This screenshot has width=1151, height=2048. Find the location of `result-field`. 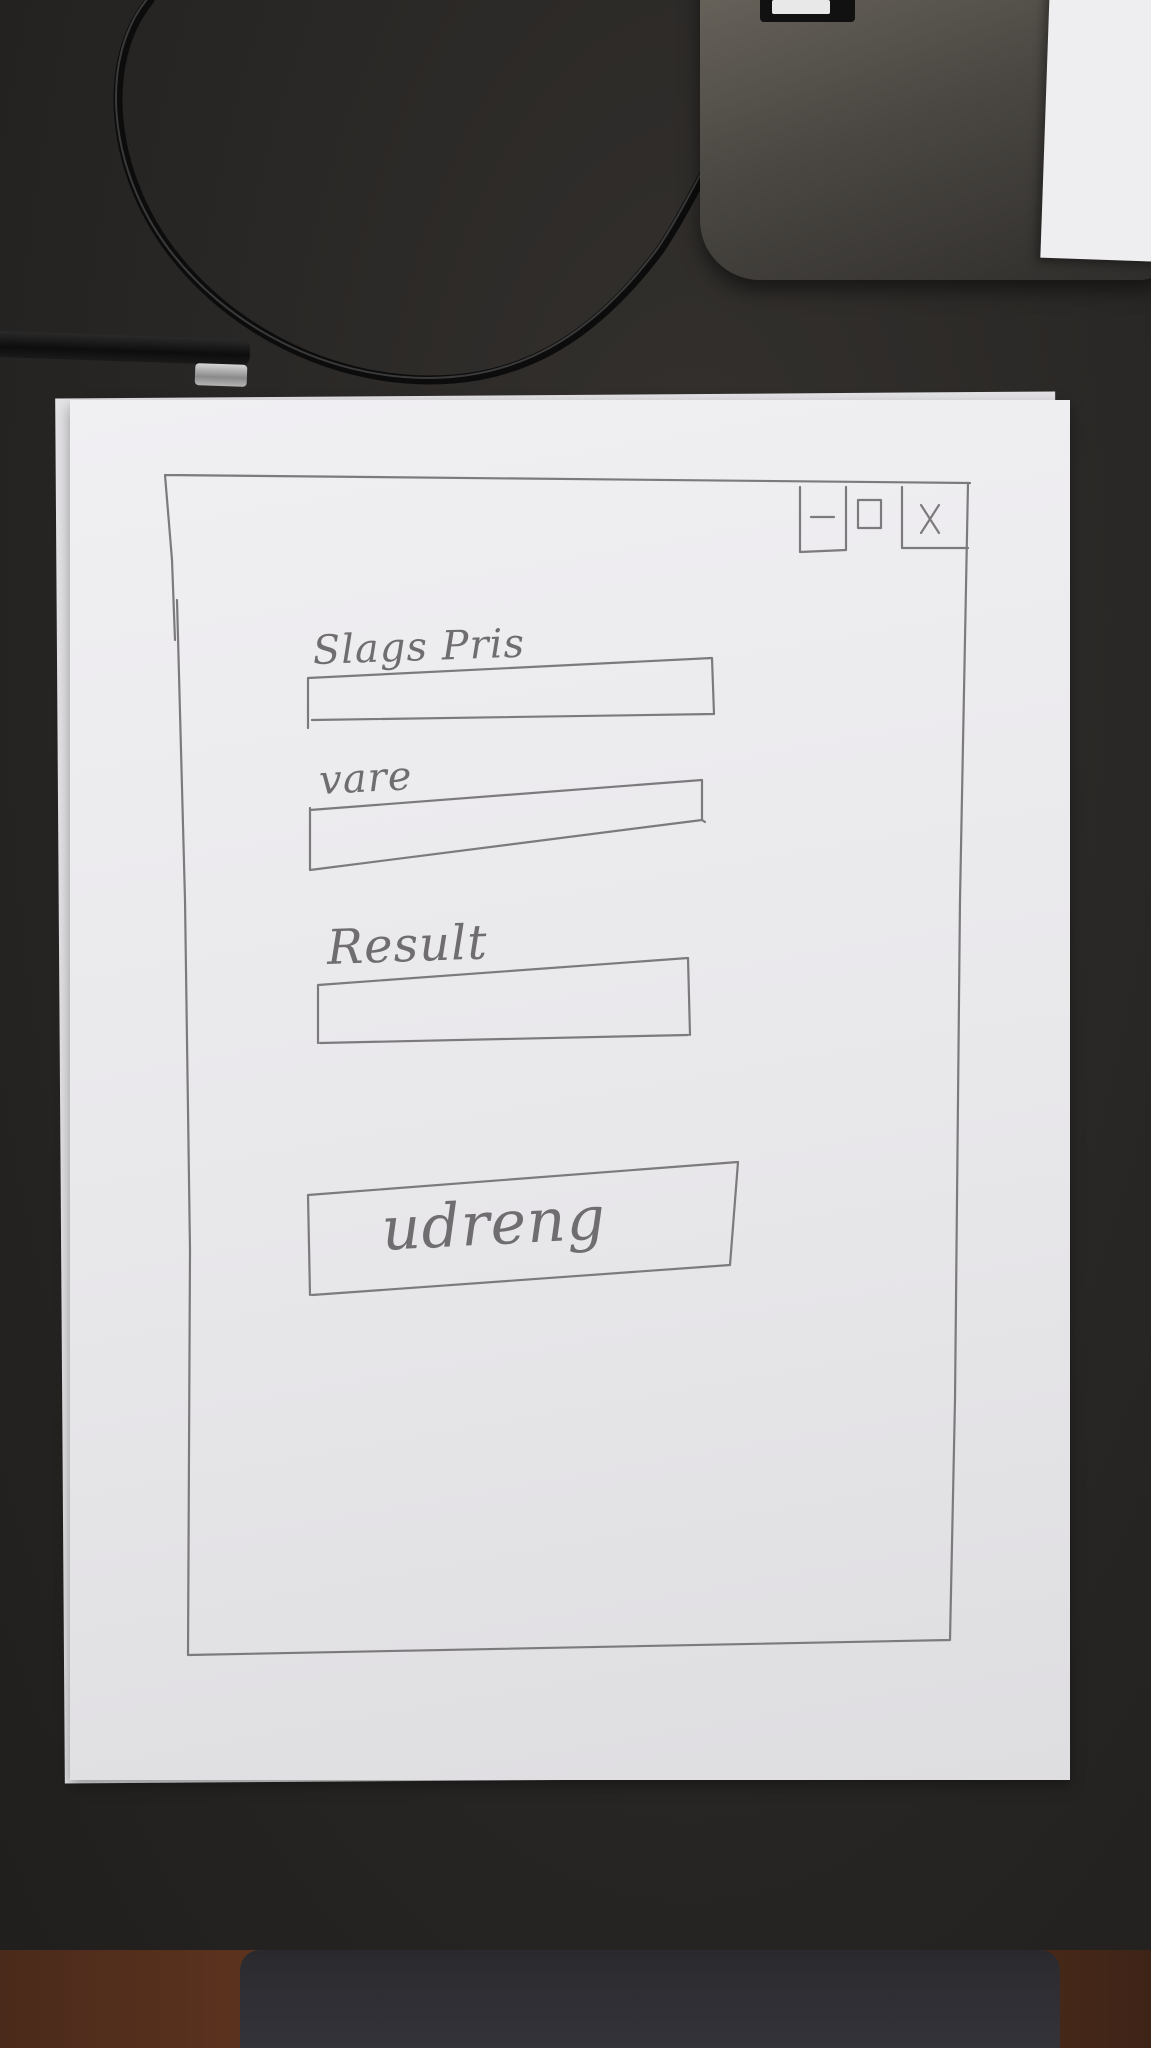

result-field is located at coordinates (504, 999).